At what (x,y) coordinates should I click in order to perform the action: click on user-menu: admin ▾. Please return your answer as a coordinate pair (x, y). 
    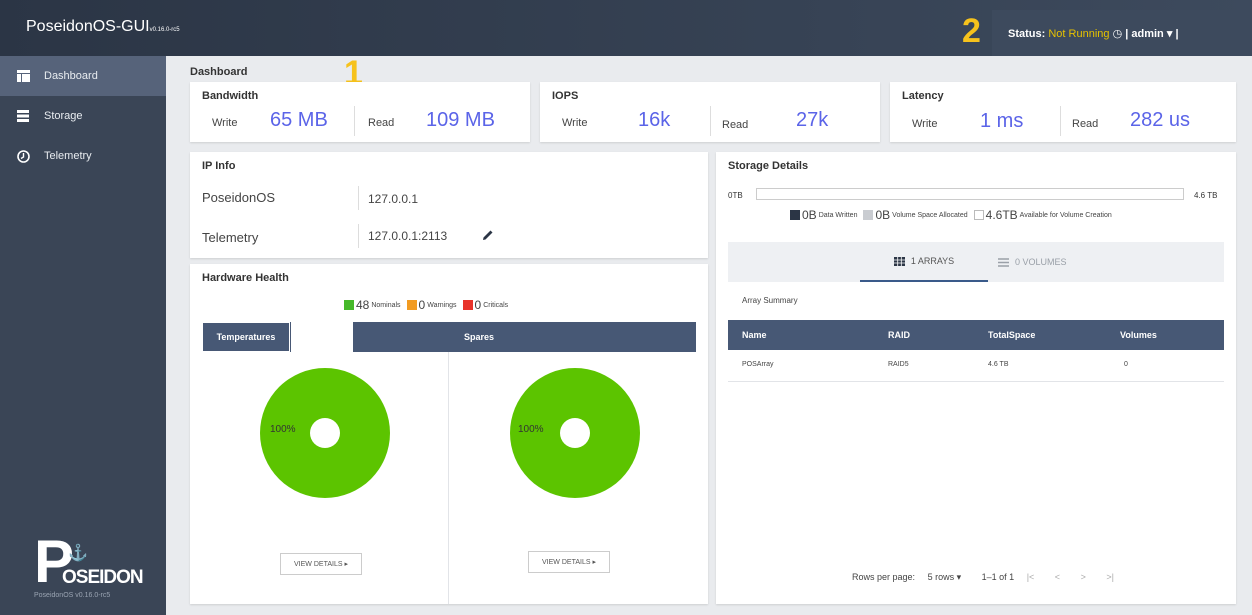
    Looking at the image, I should click on (1151, 34).